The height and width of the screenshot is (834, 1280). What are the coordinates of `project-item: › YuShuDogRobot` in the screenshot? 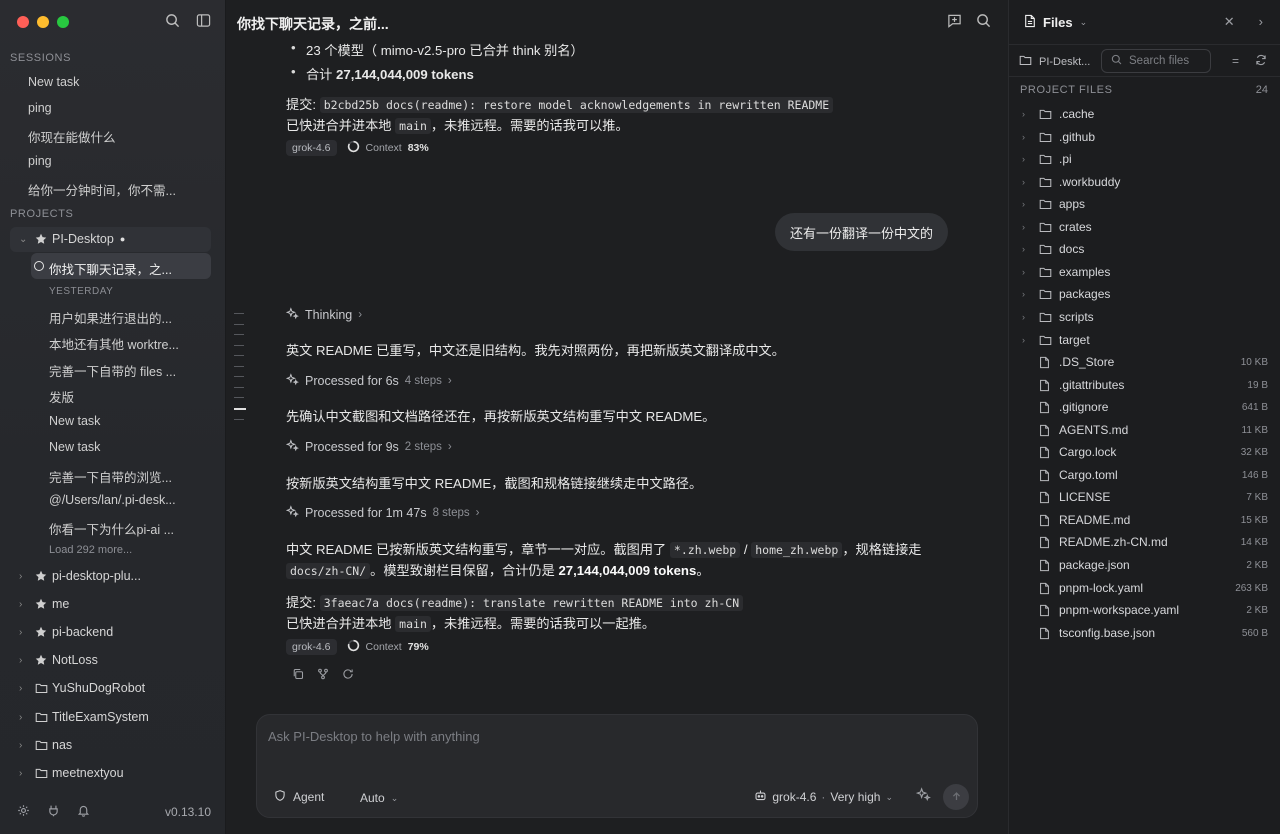 It's located at (113, 688).